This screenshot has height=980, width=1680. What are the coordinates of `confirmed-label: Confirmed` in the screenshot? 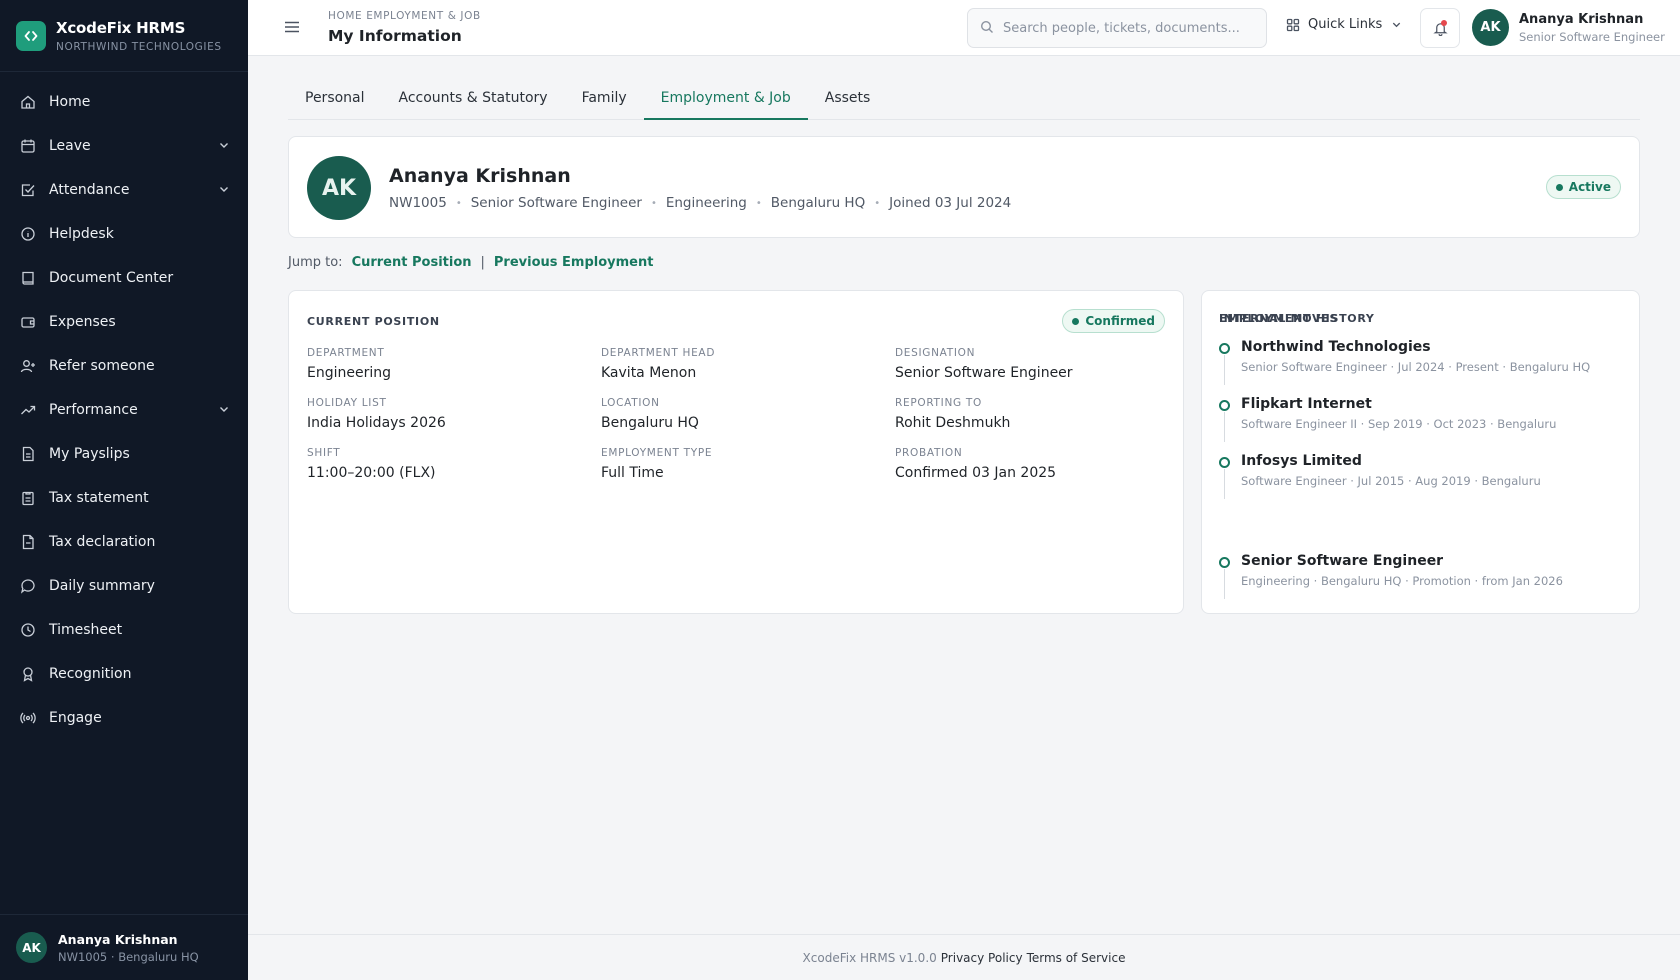 It's located at (1120, 321).